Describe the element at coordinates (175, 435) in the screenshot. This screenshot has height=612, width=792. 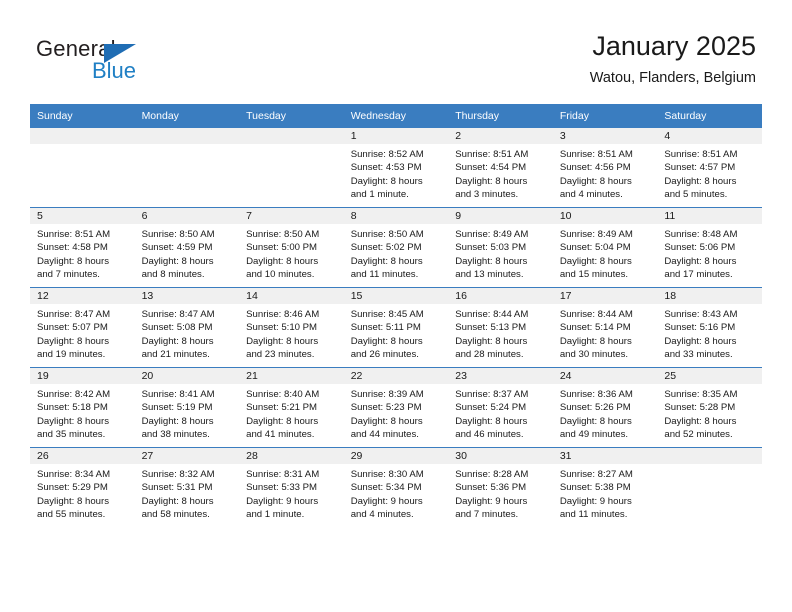
I see `day-detail-line: and 38 minutes.` at that location.